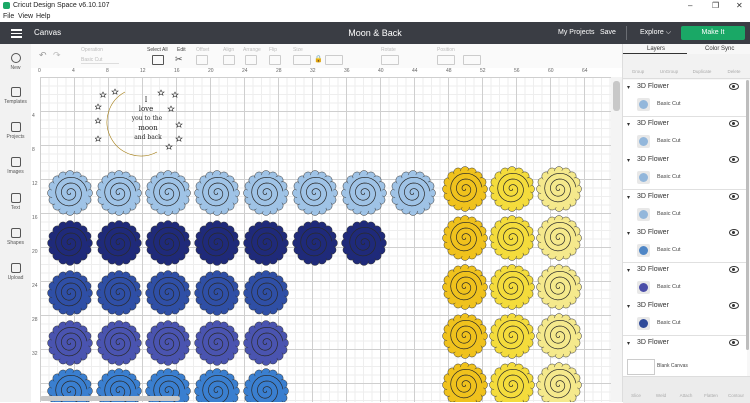  I want to click on group-button: Group, so click(638, 71).